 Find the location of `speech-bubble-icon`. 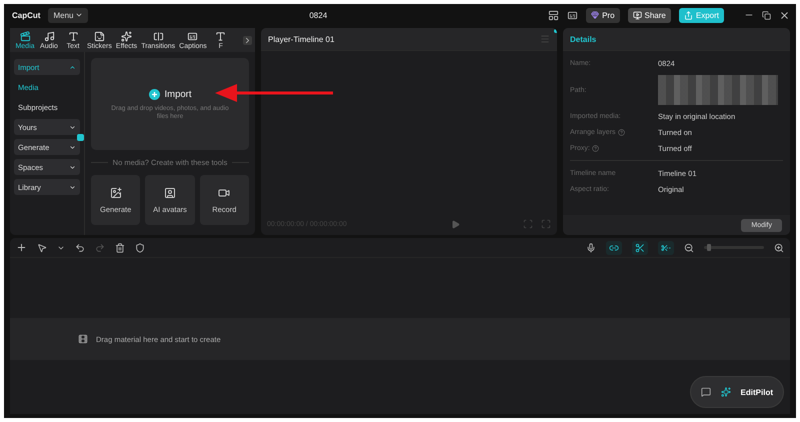

speech-bubble-icon is located at coordinates (705, 392).